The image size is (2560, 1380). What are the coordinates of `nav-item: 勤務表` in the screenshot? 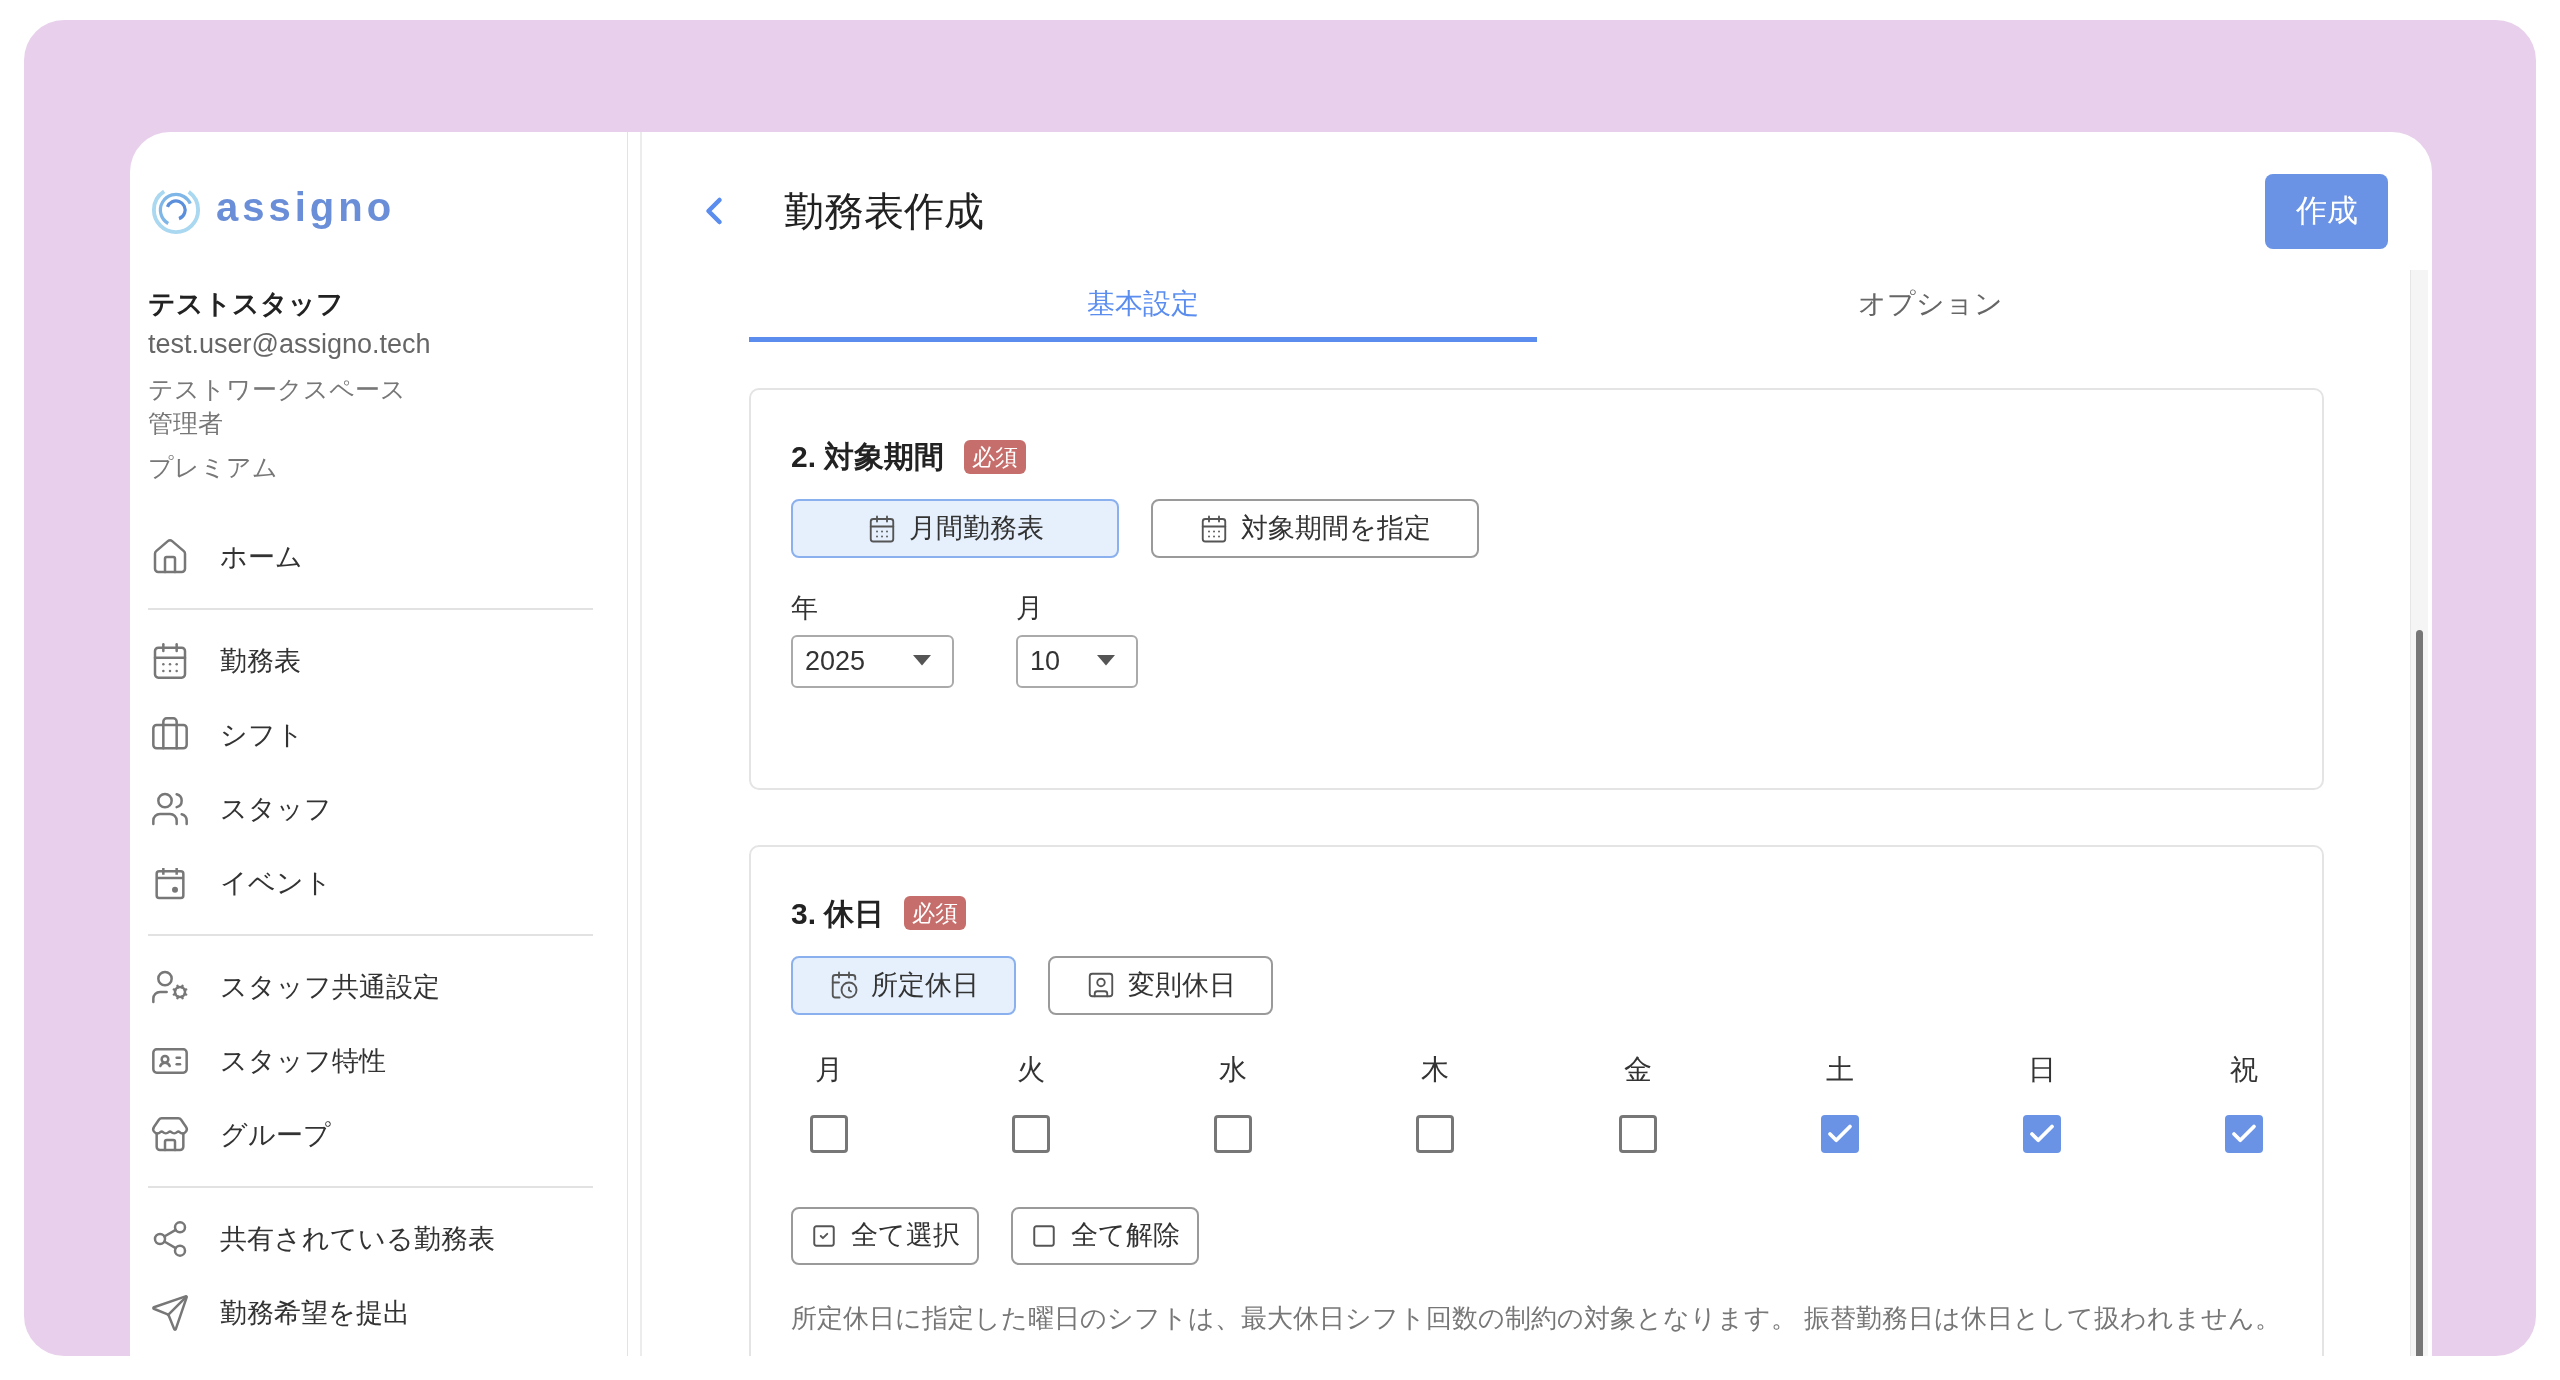 It's located at (370, 661).